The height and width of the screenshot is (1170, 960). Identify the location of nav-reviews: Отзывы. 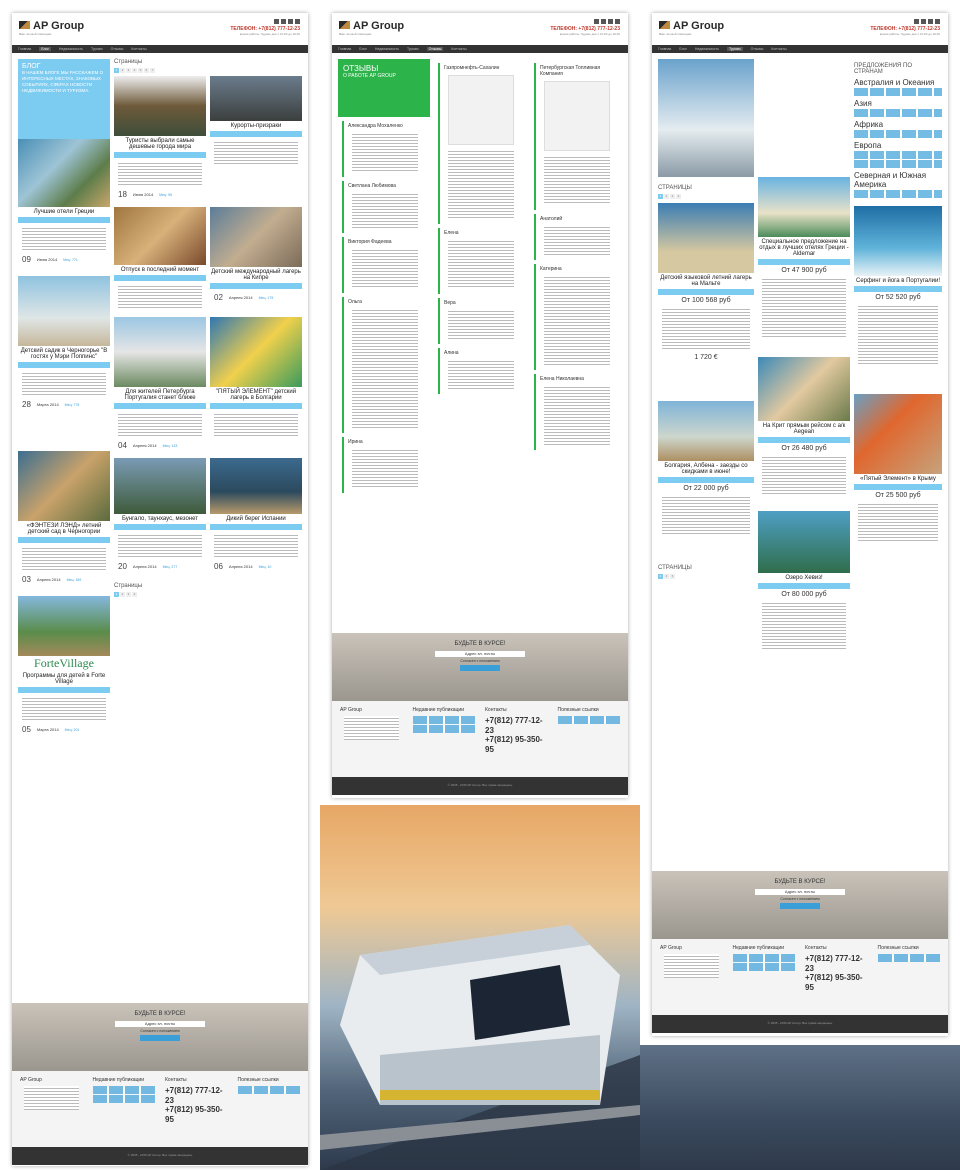
(117, 49).